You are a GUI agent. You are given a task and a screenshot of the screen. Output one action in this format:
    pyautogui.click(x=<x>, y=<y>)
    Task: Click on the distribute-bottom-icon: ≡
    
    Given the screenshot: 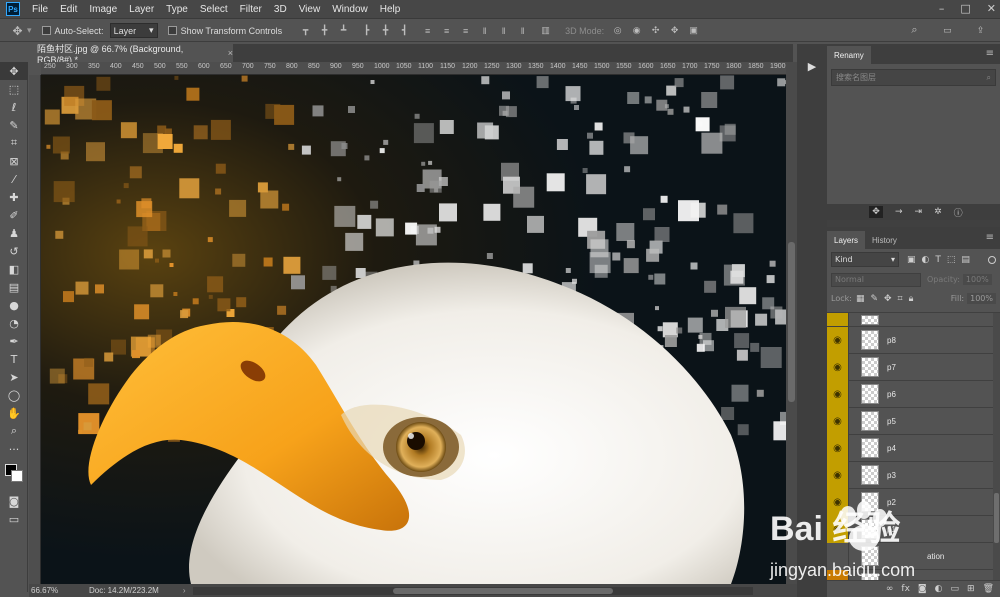 What is the action you would take?
    pyautogui.click(x=465, y=30)
    